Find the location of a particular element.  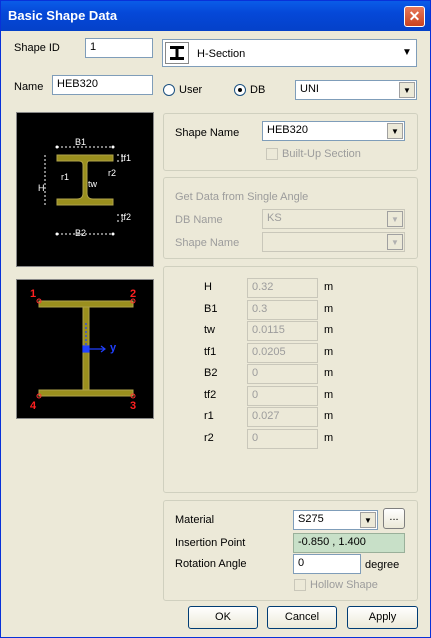

close-button: ✕ is located at coordinates (414, 16).